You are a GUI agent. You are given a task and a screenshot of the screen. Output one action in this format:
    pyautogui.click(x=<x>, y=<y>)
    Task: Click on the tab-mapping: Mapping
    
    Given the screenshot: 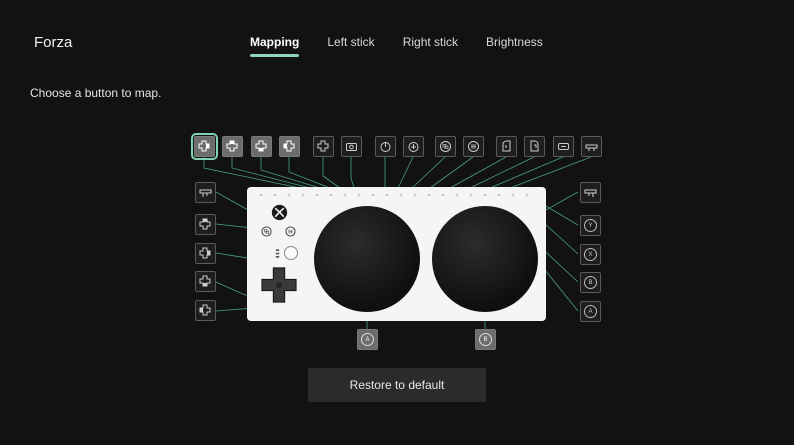 What is the action you would take?
    pyautogui.click(x=275, y=46)
    